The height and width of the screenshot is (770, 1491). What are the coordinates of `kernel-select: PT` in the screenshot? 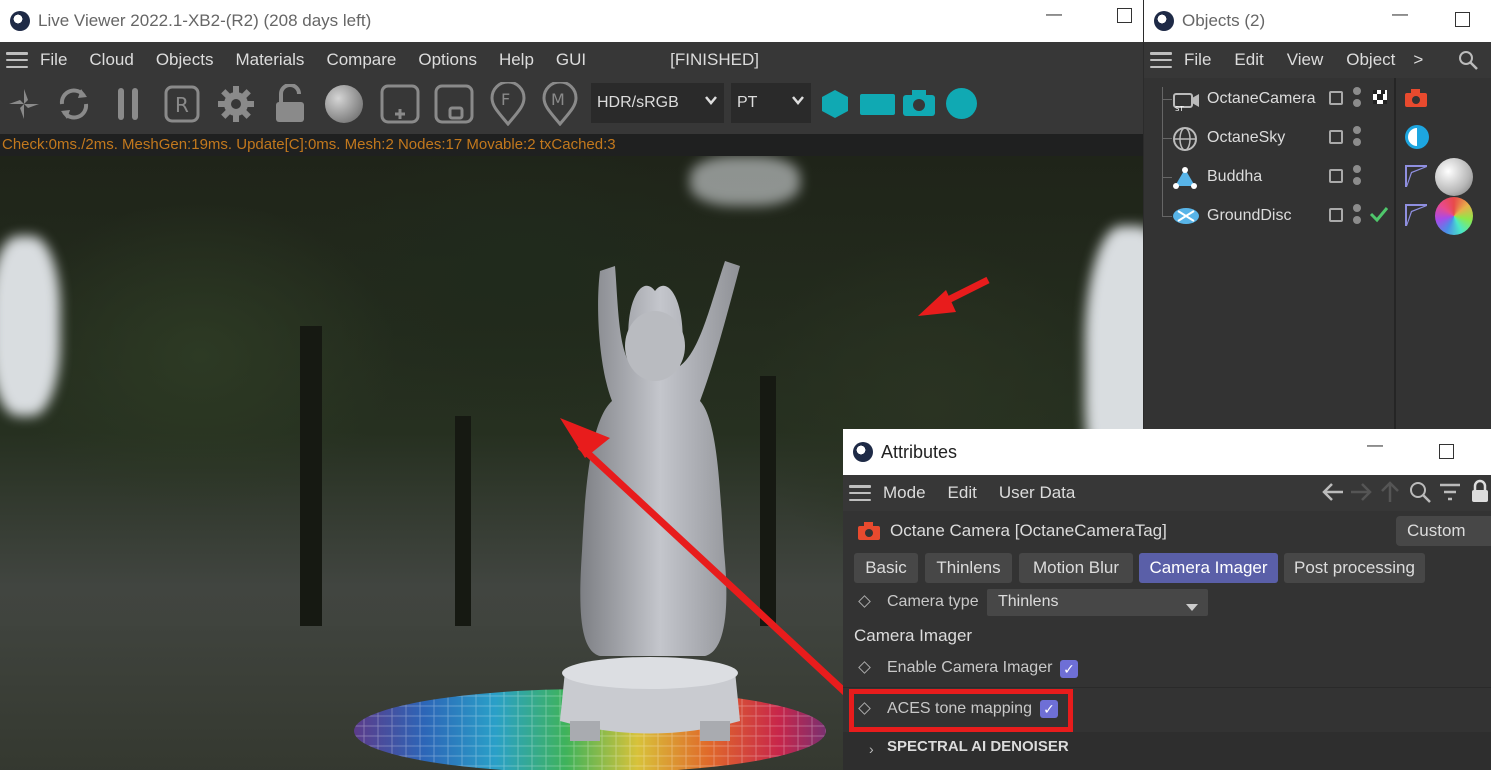 It's located at (771, 103).